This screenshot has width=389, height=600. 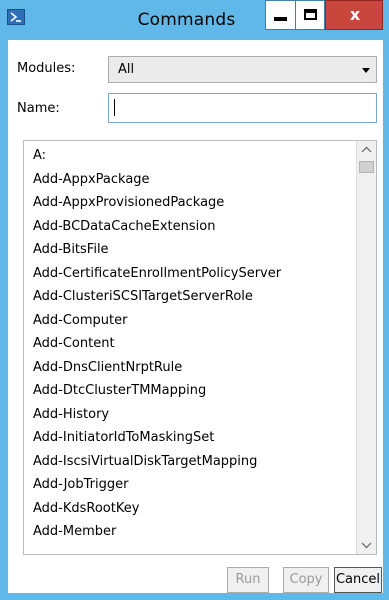 What do you see at coordinates (366, 70) in the screenshot?
I see `chevron-down-icon` at bounding box center [366, 70].